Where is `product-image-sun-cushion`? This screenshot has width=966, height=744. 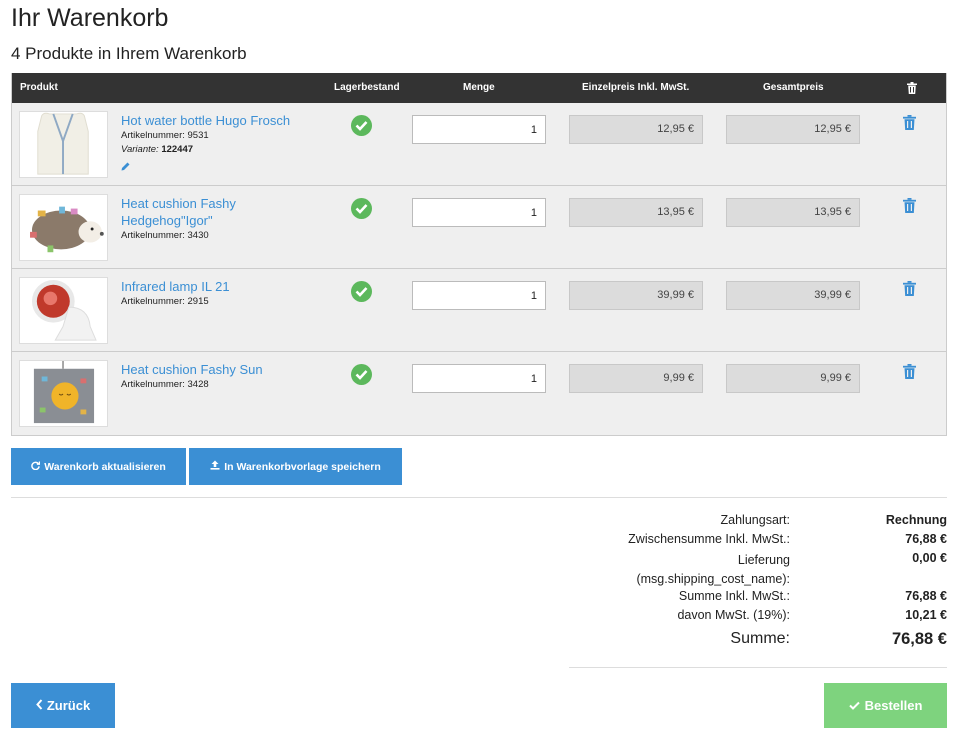 product-image-sun-cushion is located at coordinates (63, 393).